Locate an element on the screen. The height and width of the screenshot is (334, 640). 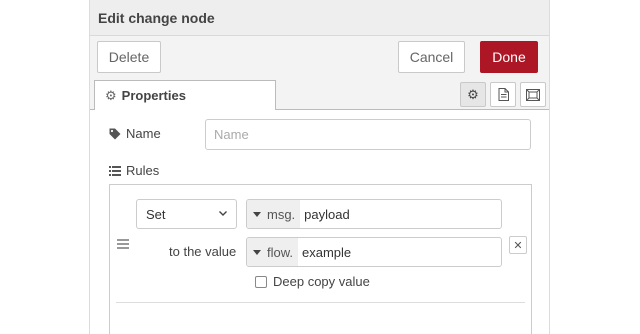
source-type-dropdown: flow. is located at coordinates (273, 252).